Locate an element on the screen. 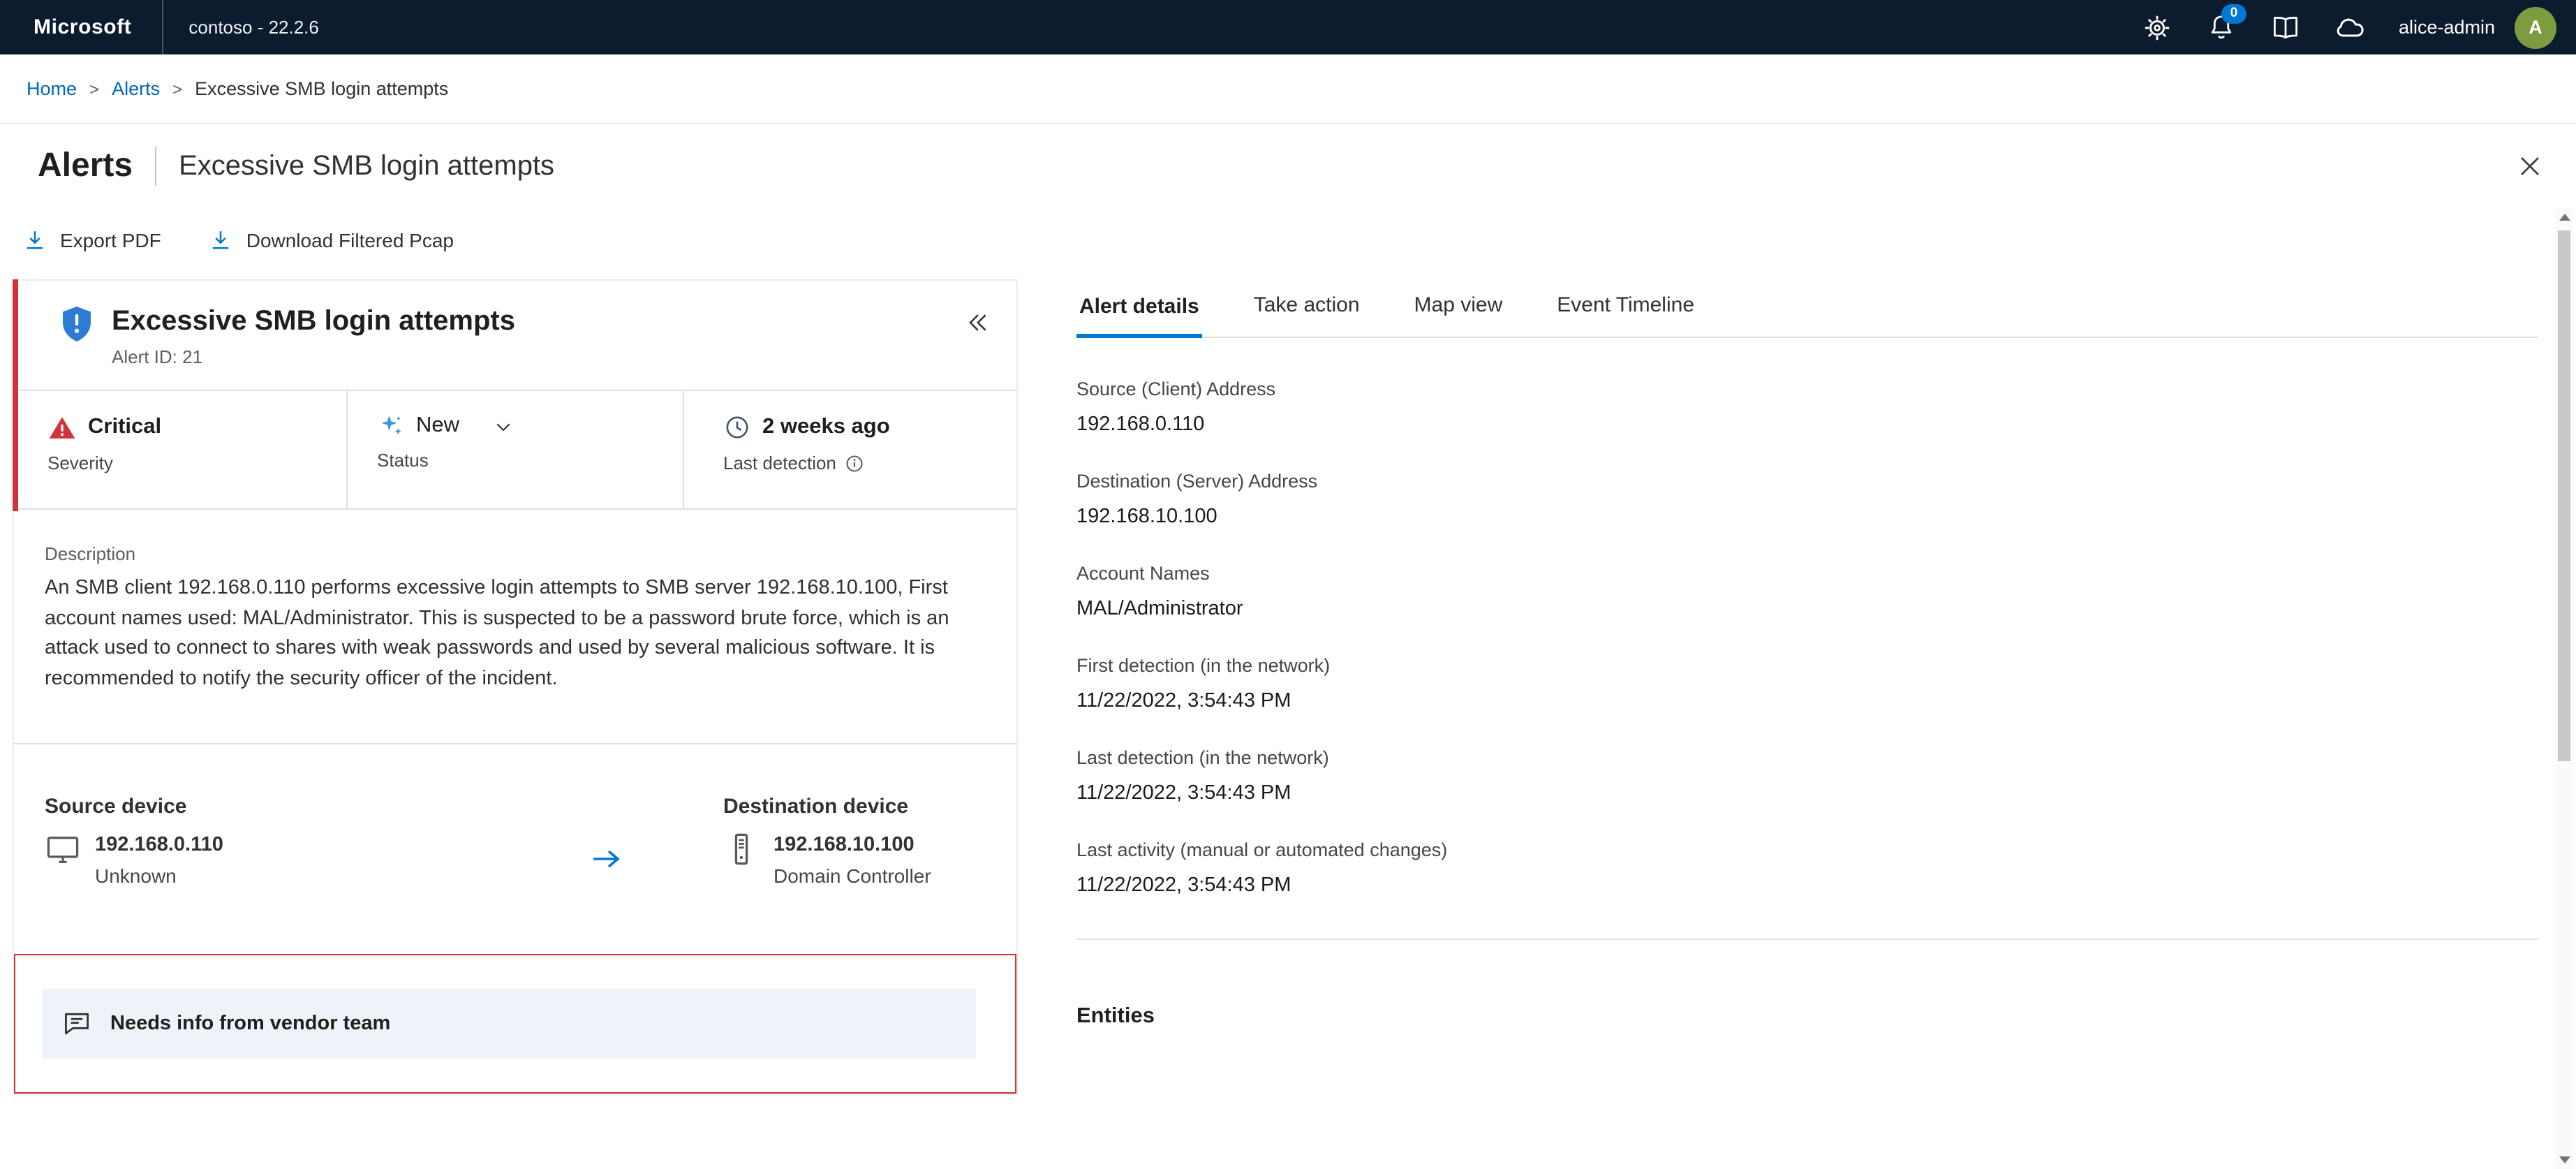 The image size is (2576, 1169). download-pcap-button: Download Filtered Pcap is located at coordinates (331, 240).